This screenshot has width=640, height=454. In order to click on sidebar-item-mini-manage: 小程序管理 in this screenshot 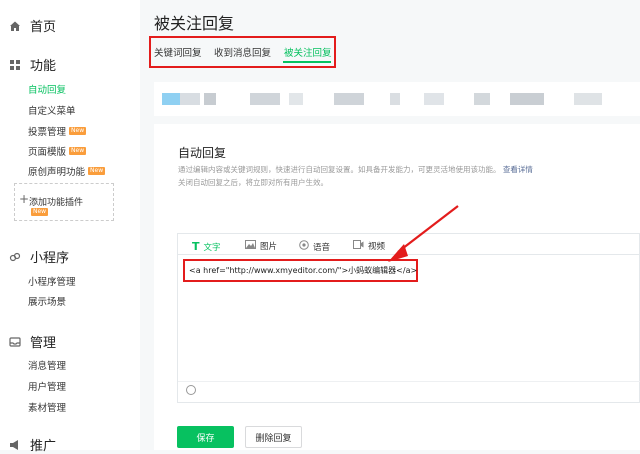, I will do `click(52, 281)`.